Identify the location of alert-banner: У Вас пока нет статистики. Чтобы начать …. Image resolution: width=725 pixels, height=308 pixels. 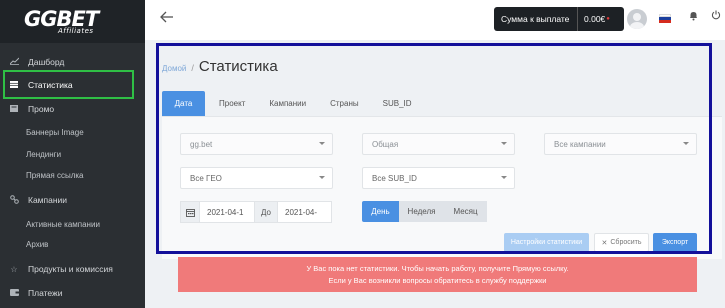
(437, 274).